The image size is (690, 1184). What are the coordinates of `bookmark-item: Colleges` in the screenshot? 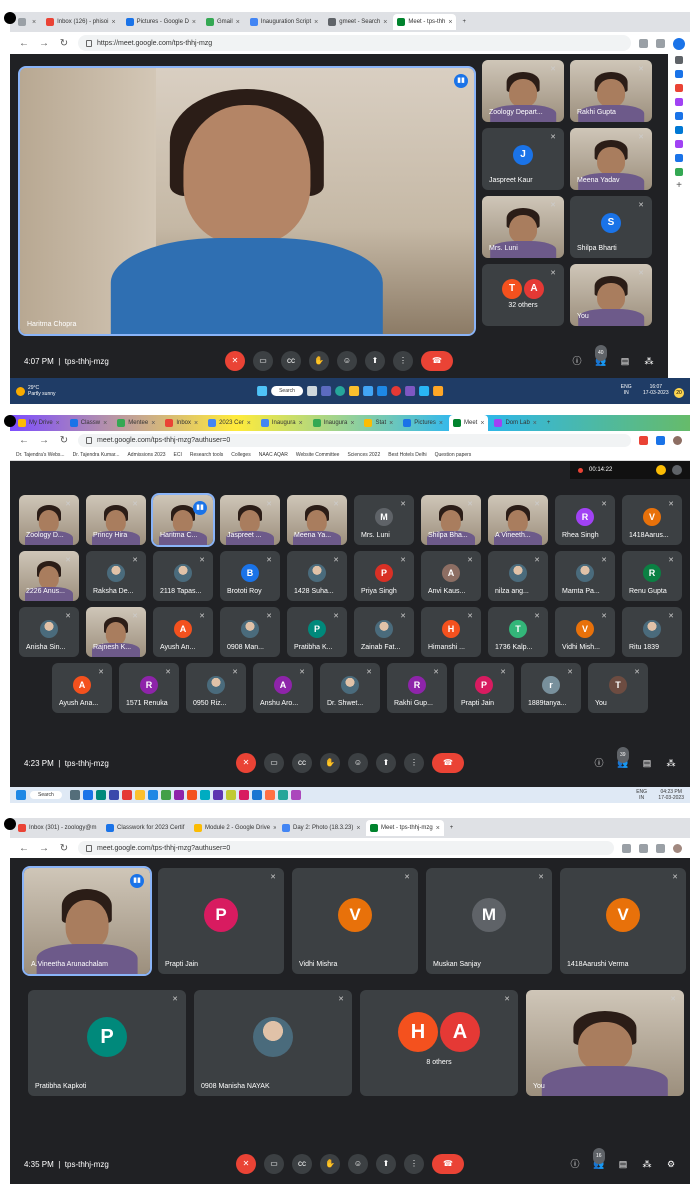 It's located at (240, 455).